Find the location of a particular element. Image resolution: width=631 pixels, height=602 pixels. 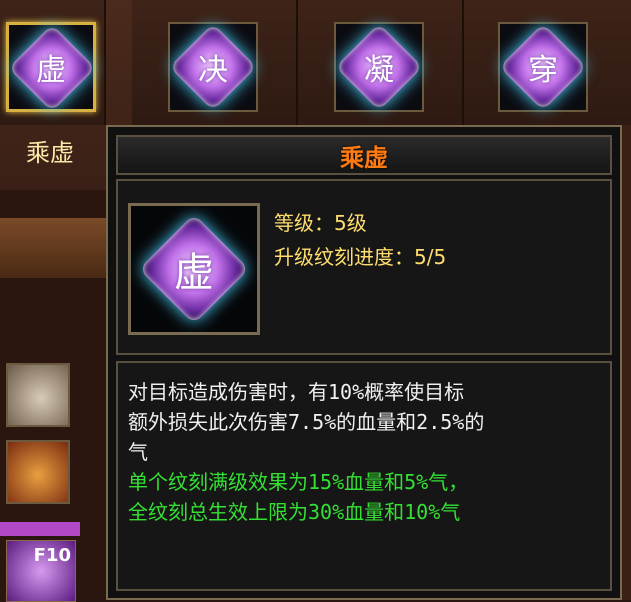

skill-bar-edge is located at coordinates (40, 529).